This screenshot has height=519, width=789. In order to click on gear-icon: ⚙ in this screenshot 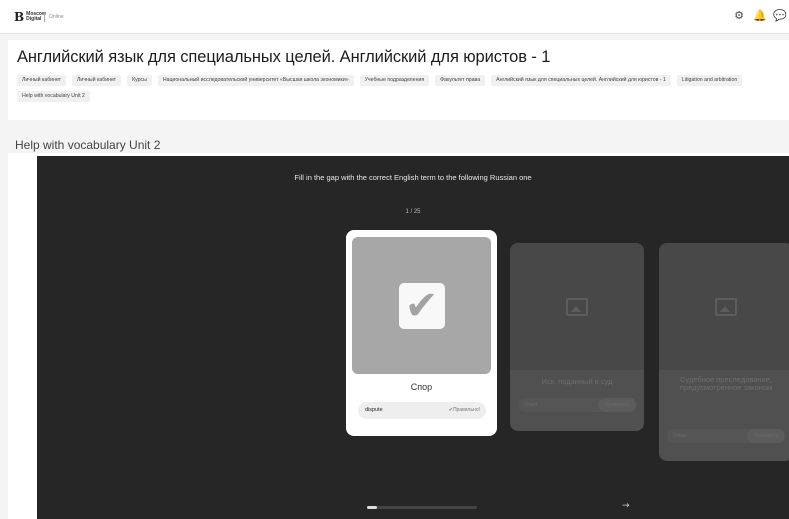, I will do `click(739, 15)`.